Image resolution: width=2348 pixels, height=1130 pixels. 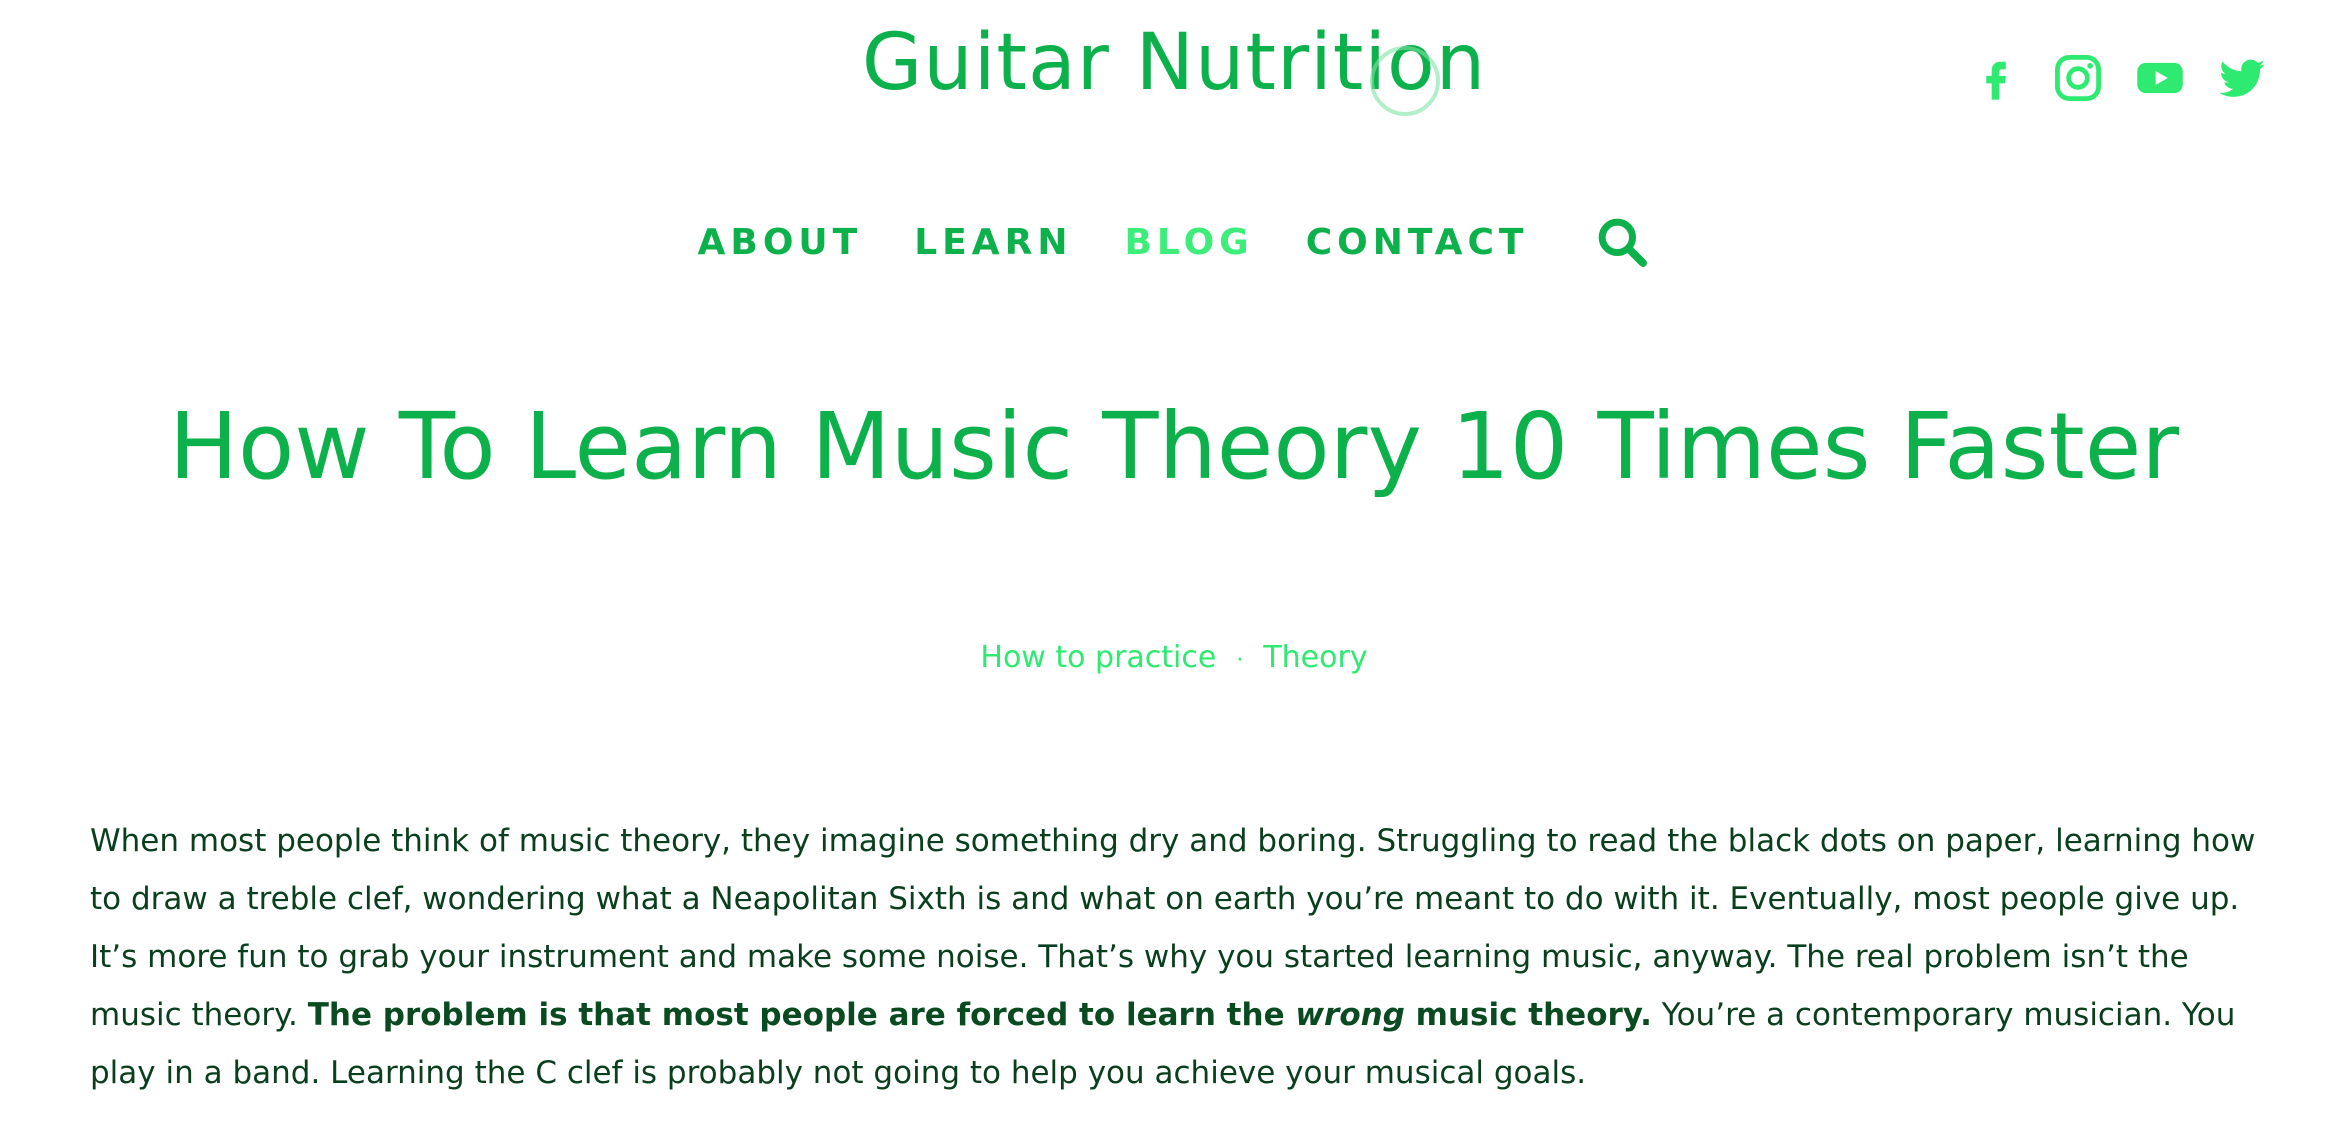 I want to click on search-icon, so click(x=1622, y=242).